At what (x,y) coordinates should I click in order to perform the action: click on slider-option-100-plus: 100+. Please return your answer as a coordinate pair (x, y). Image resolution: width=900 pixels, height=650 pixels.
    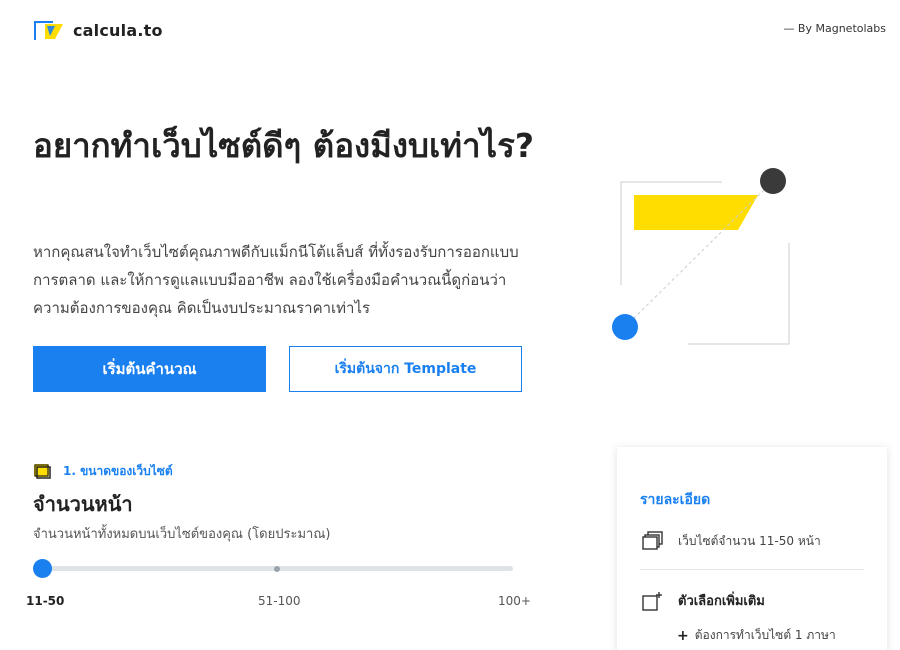
    Looking at the image, I should click on (514, 601).